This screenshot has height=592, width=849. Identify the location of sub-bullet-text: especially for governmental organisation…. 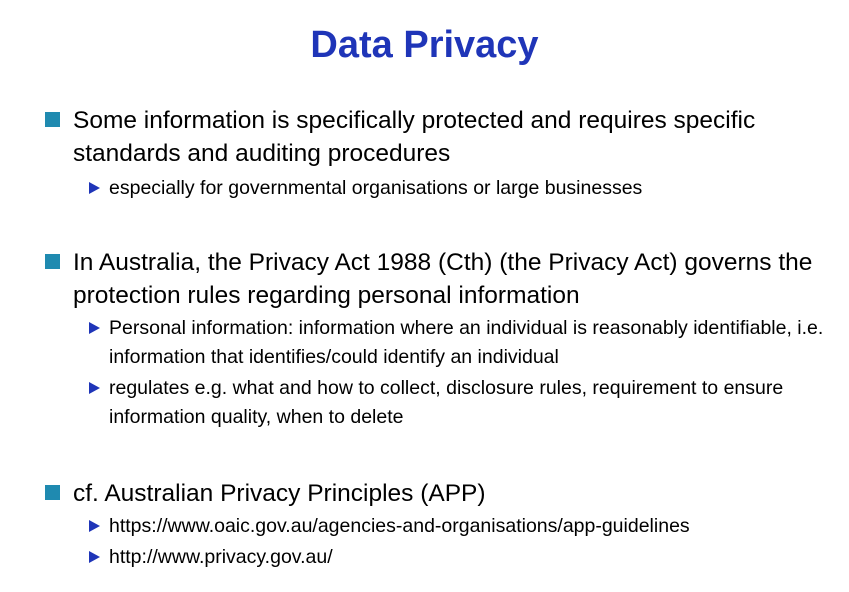
(376, 188).